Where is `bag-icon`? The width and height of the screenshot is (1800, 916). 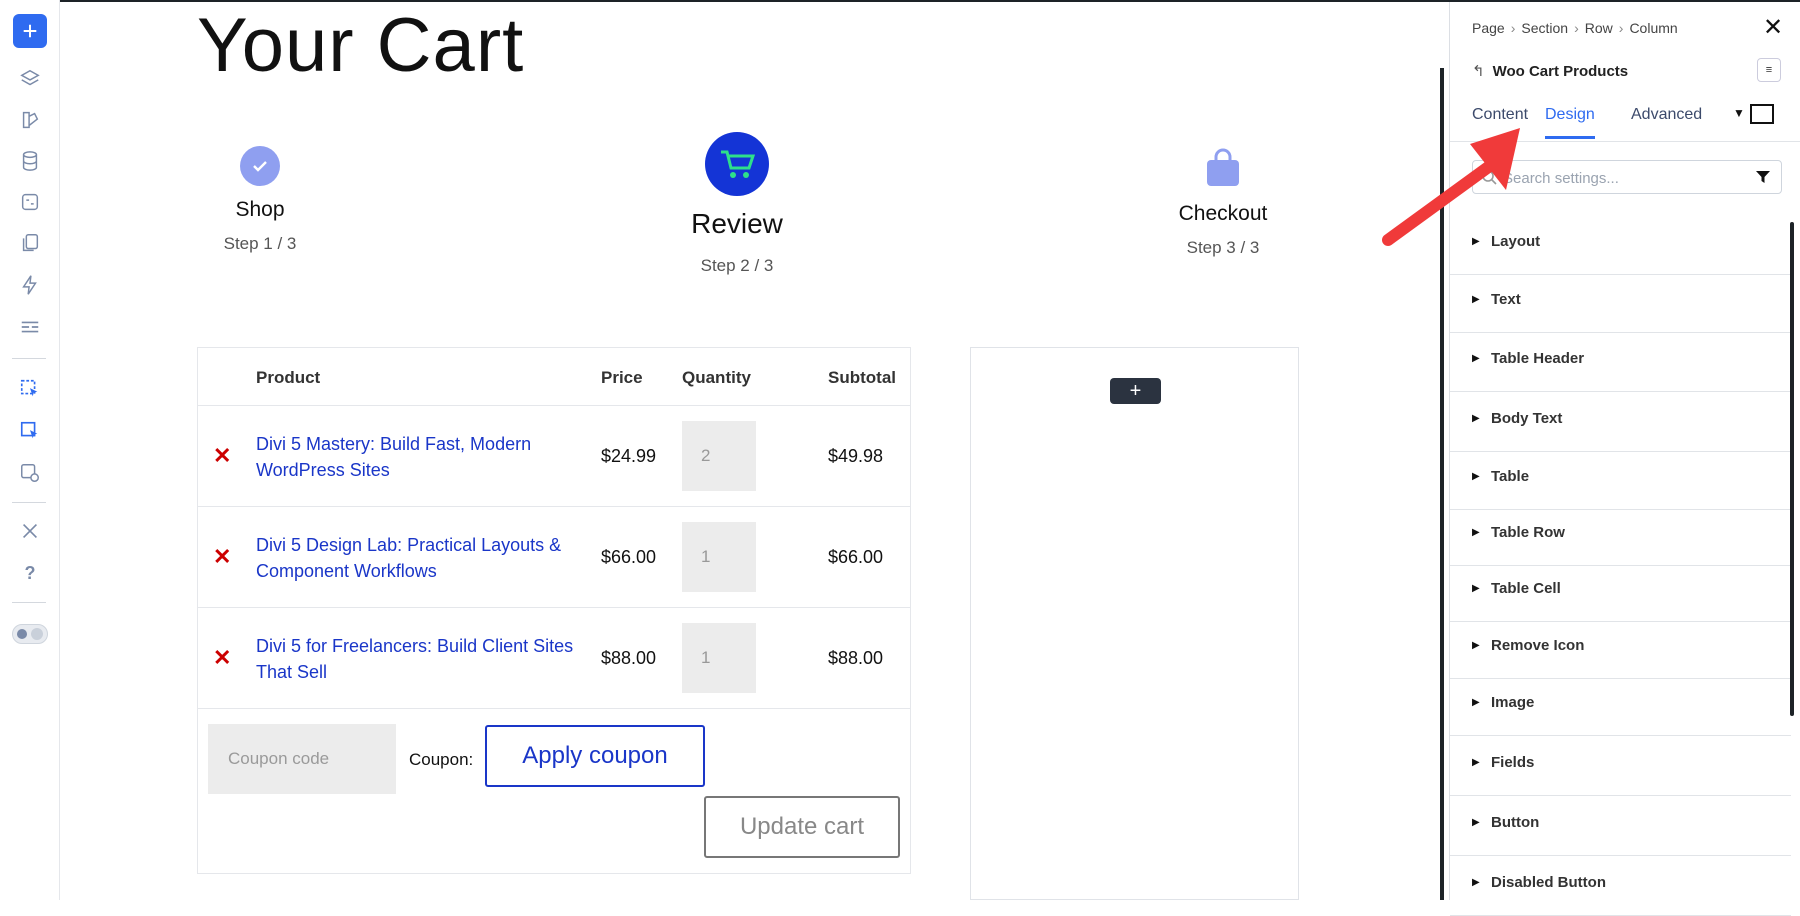 bag-icon is located at coordinates (1223, 168).